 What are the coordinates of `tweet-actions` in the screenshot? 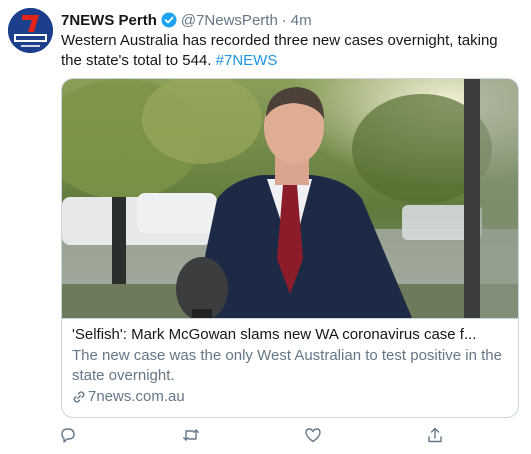 It's located at (257, 435).